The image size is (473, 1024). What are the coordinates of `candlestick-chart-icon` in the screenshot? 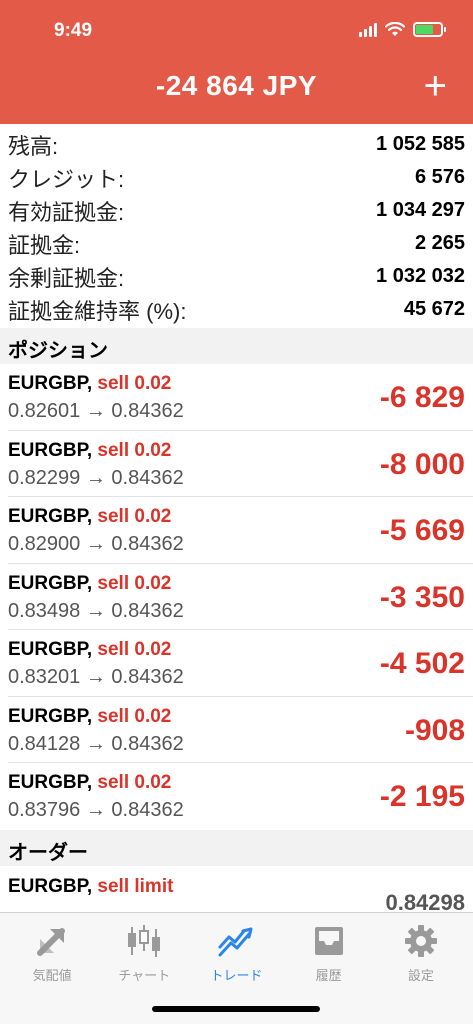 It's located at (144, 941).